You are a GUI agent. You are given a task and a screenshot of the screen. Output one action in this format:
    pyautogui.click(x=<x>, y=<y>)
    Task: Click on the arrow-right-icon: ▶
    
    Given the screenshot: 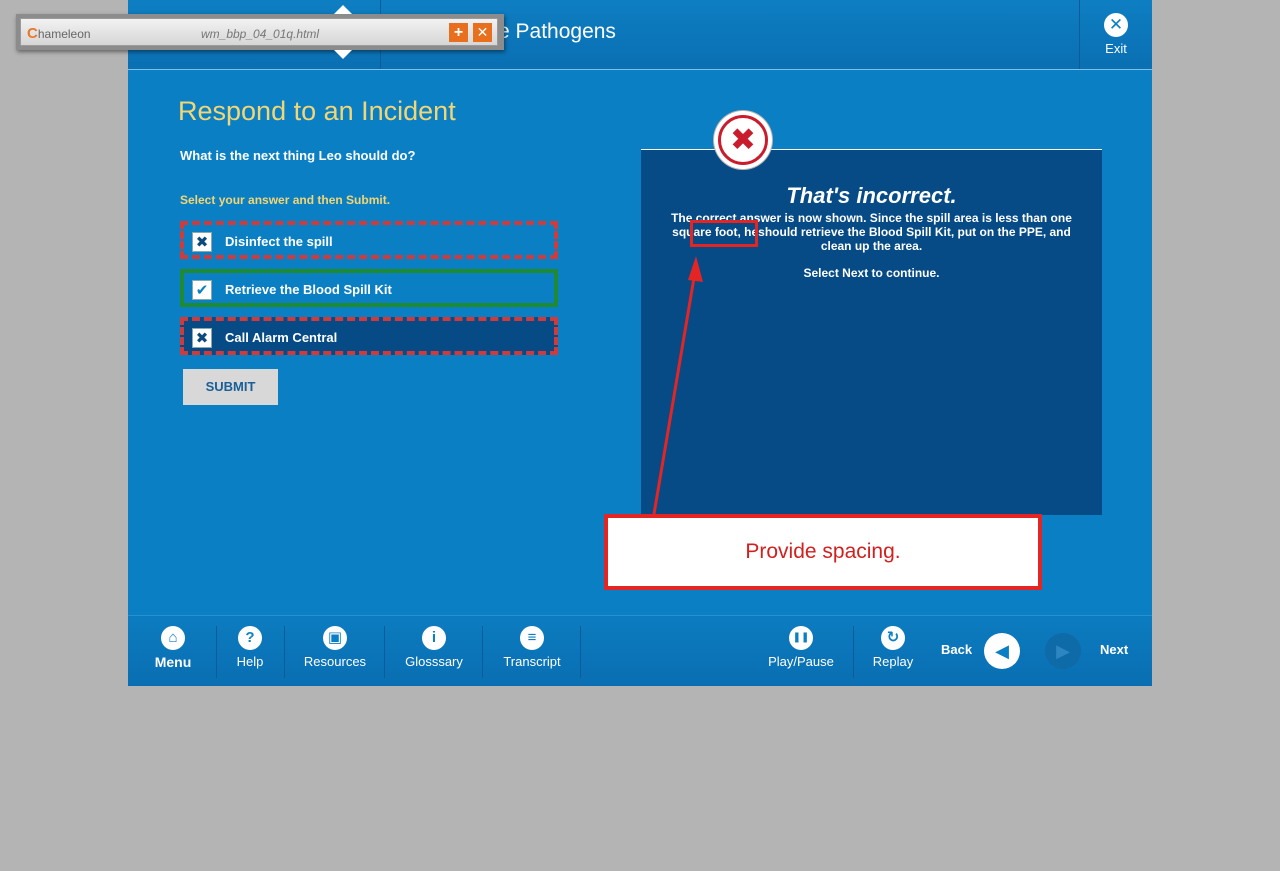 What is the action you would take?
    pyautogui.click(x=1063, y=651)
    